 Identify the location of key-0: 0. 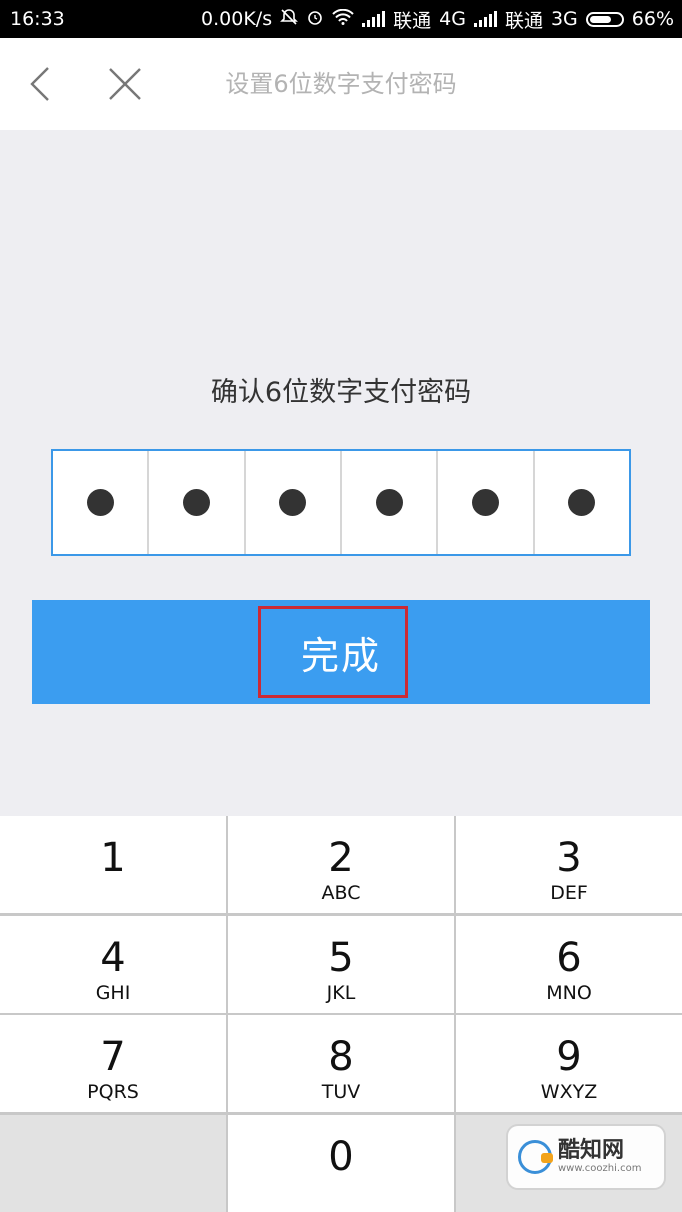
(341, 1163).